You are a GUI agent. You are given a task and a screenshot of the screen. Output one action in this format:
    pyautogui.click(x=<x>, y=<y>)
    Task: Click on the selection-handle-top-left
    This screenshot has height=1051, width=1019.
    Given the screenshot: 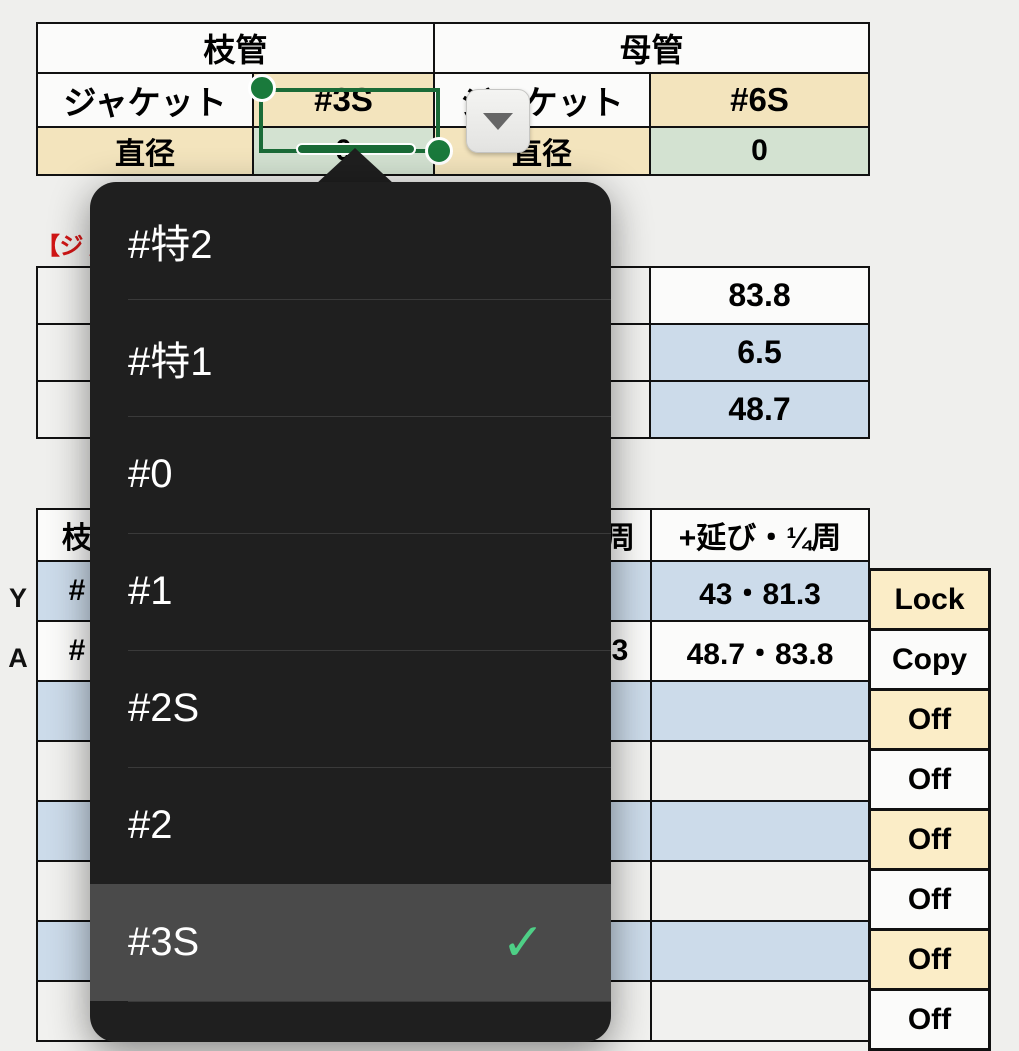 What is the action you would take?
    pyautogui.click(x=262, y=88)
    